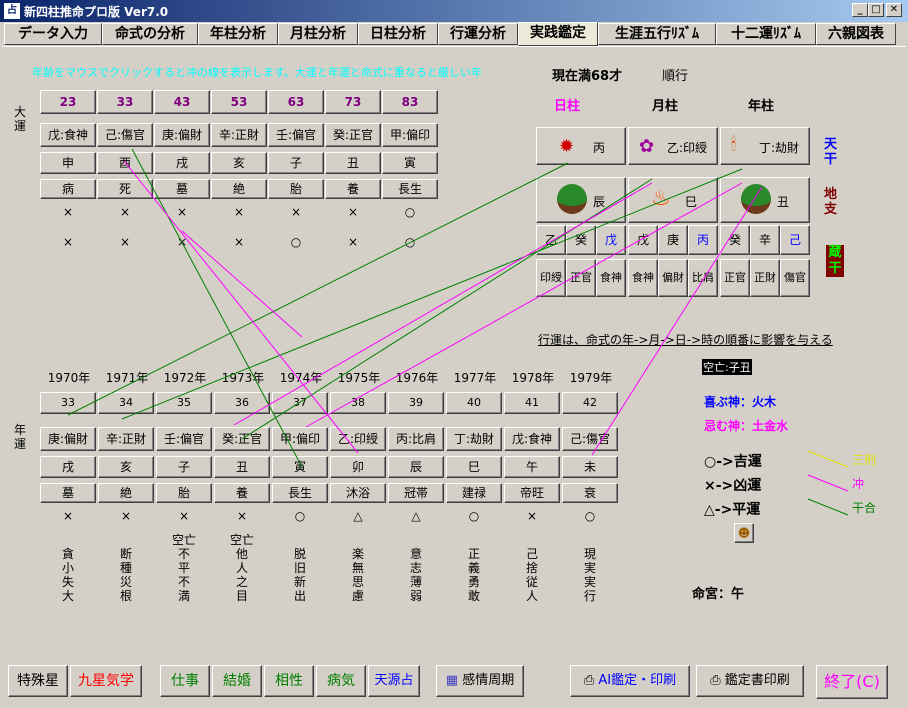 The image size is (908, 708). Describe the element at coordinates (238, 34) in the screenshot. I see `tab-year-pillar: 年柱分析` at that location.